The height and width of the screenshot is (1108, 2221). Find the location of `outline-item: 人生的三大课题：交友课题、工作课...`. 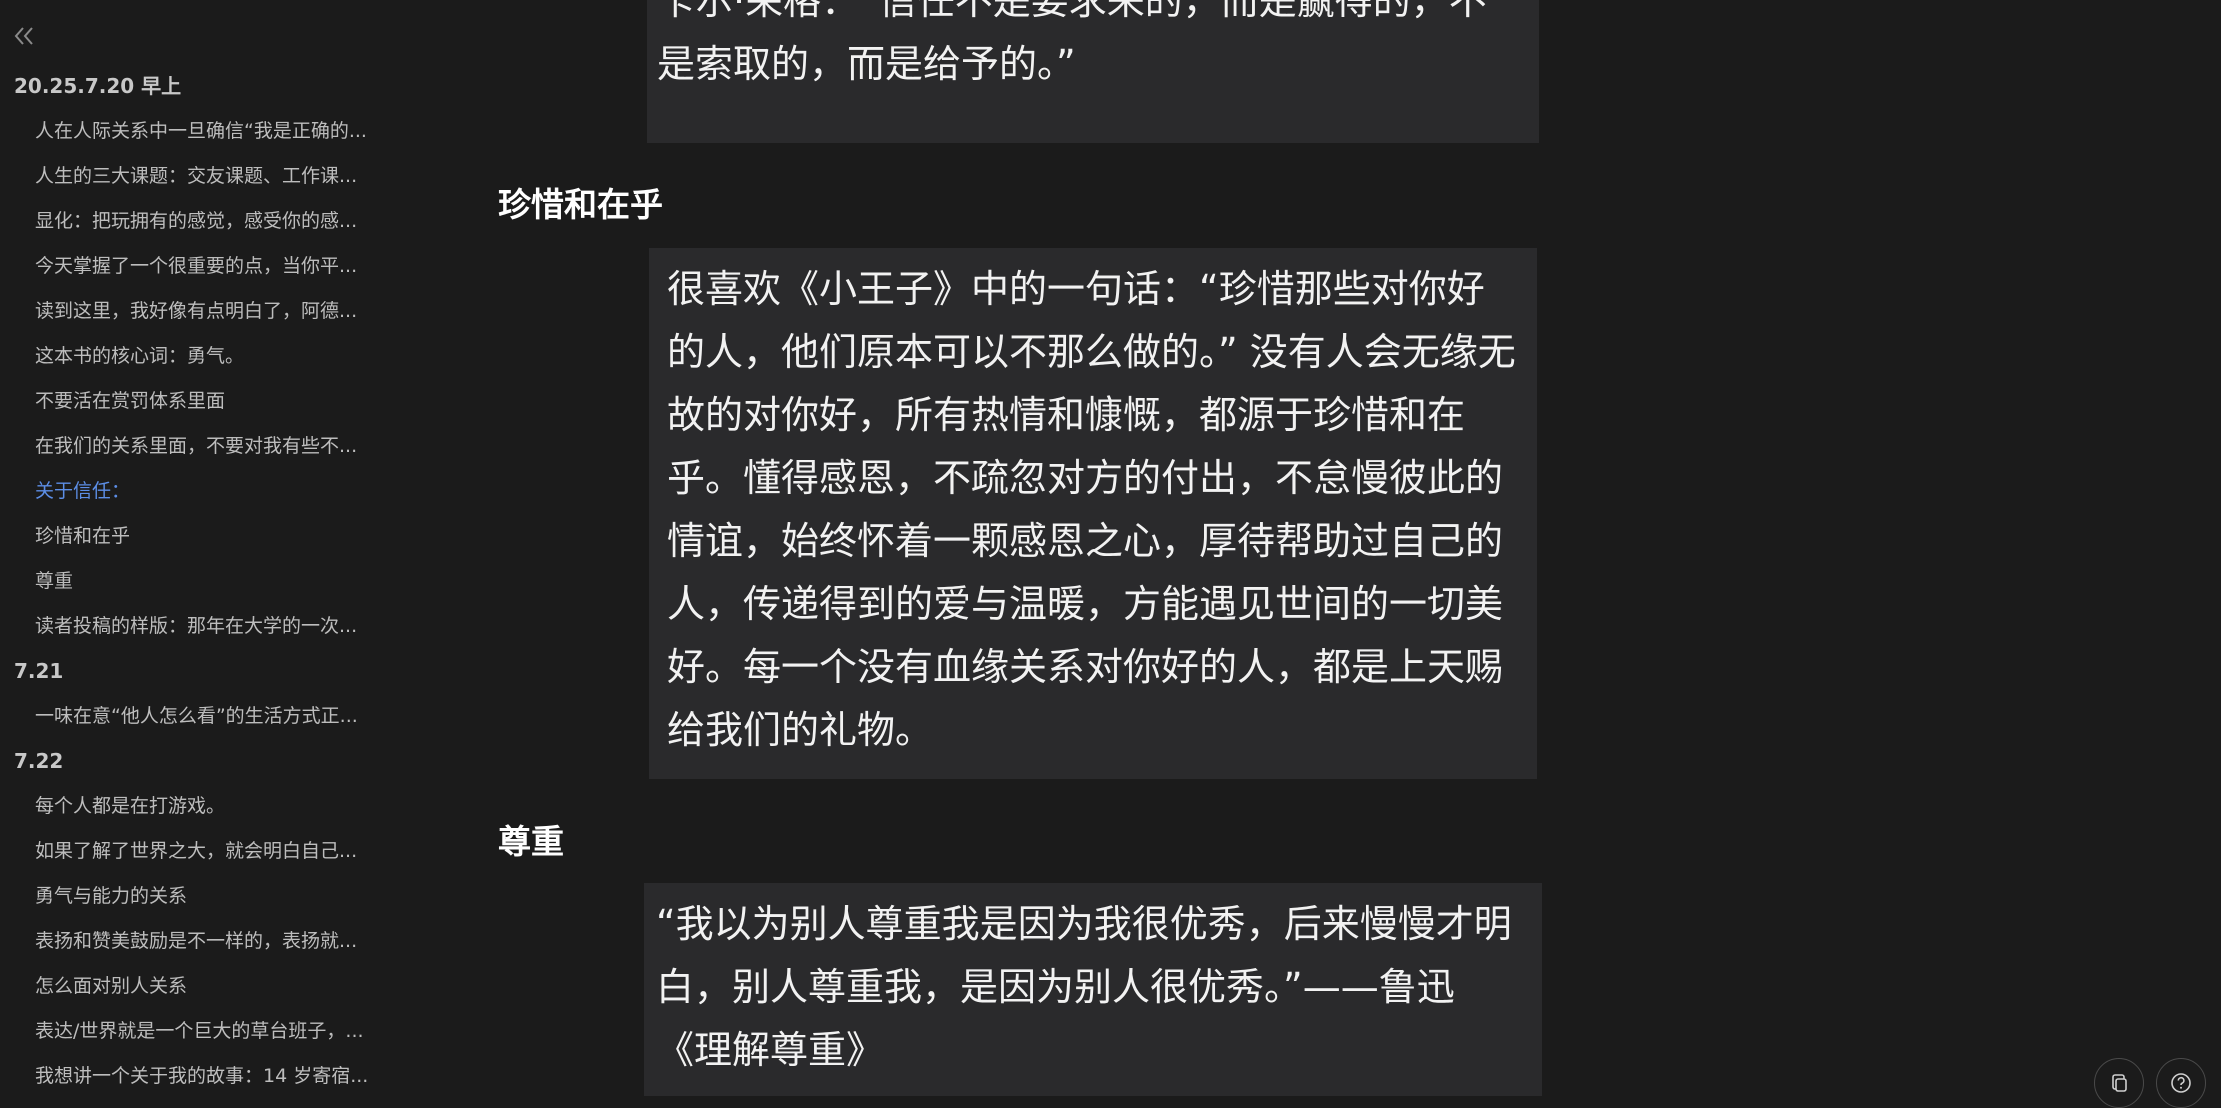

outline-item: 人生的三大课题：交友课题、工作课... is located at coordinates (197, 176).